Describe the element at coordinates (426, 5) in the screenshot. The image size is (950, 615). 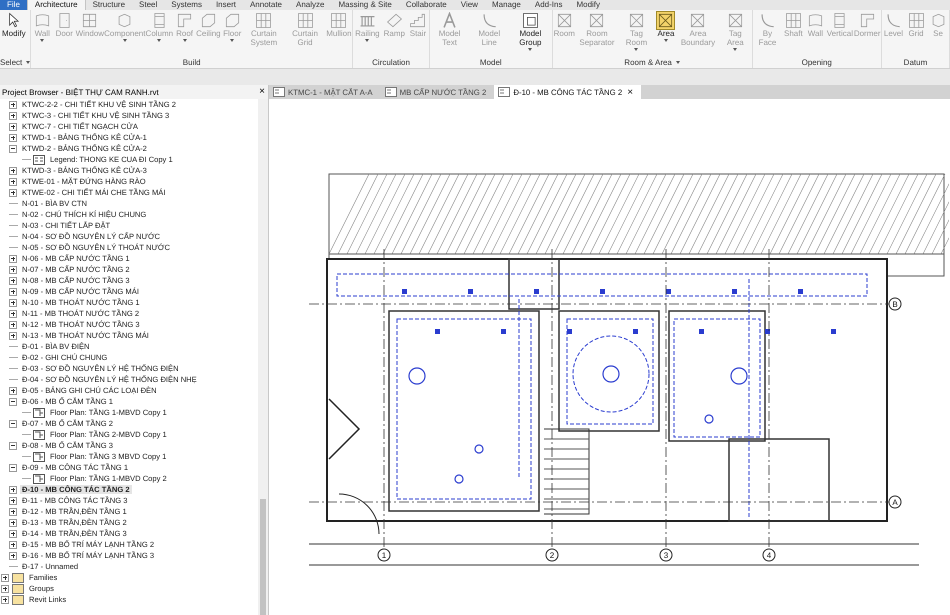
I see `menu-tab: Collaborate` at that location.